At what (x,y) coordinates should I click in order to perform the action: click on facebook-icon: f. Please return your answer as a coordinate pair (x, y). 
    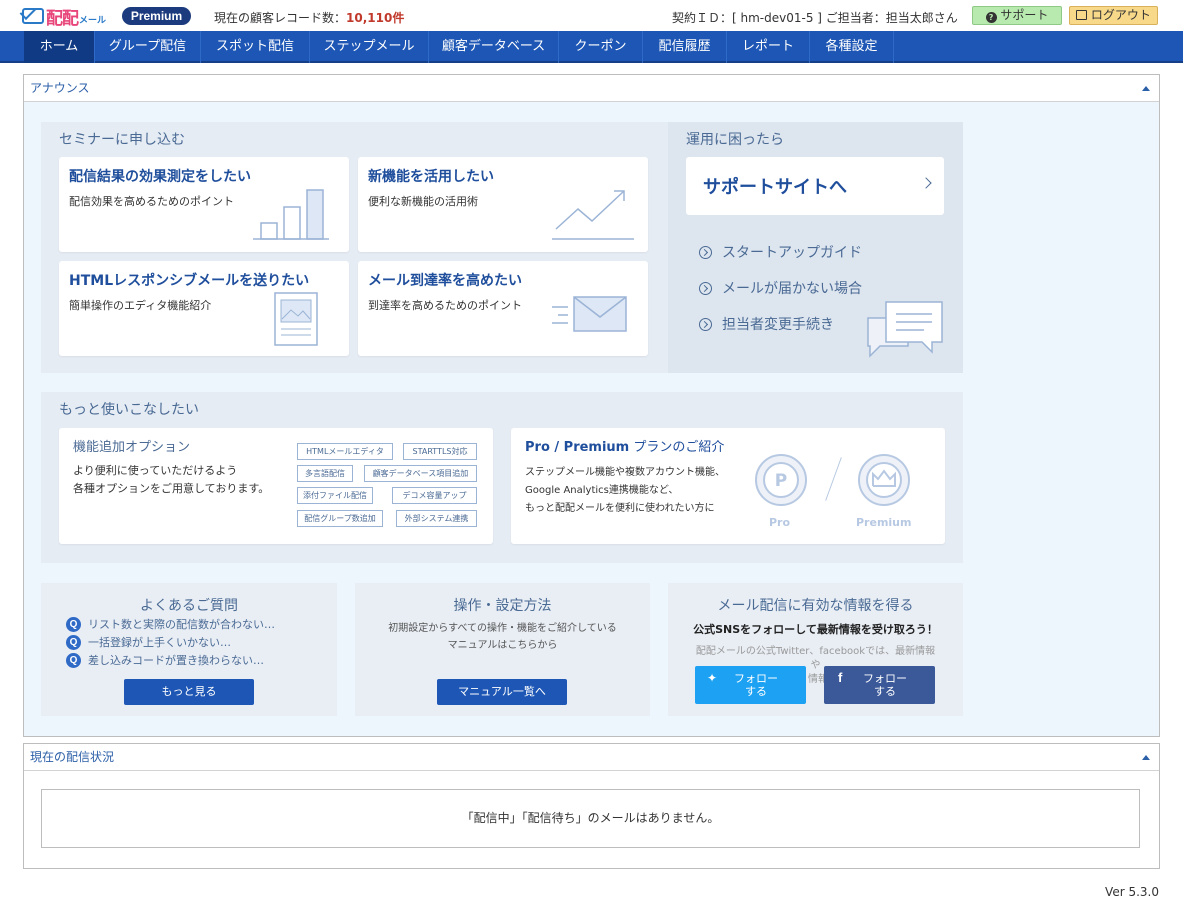
    Looking at the image, I should click on (840, 677).